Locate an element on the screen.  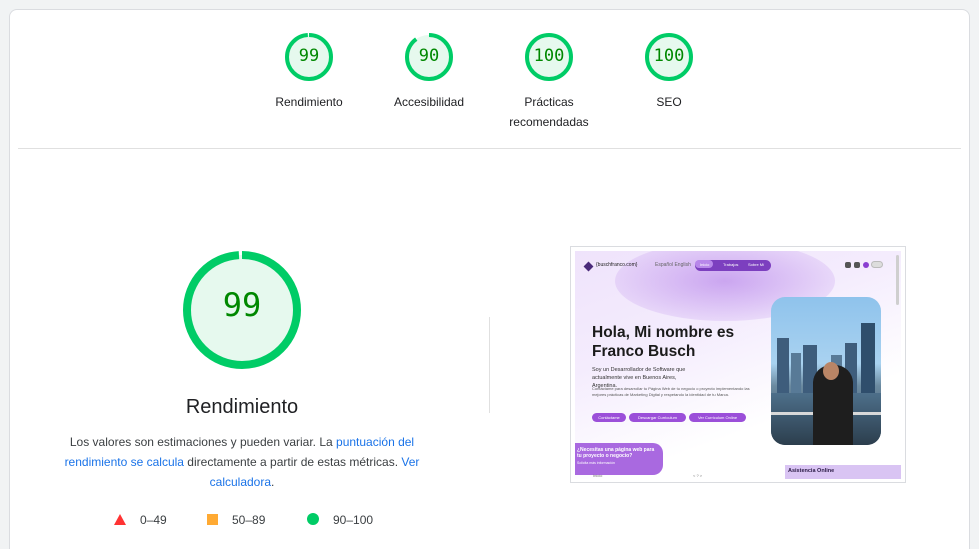
section-divider is located at coordinates (489, 148).